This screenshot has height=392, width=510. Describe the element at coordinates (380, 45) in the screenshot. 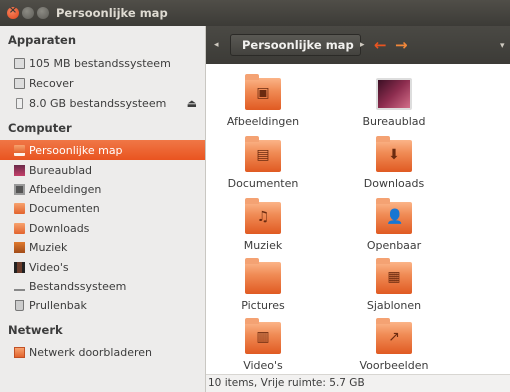

I see `back-button: ←` at that location.